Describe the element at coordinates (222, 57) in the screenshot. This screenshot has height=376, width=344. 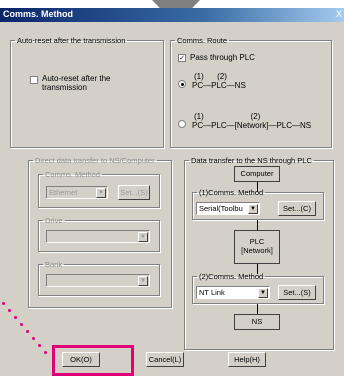
I see `pass-through-label: Pass through PLC` at that location.